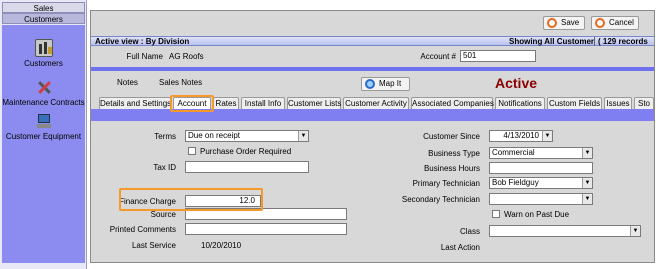  What do you see at coordinates (43, 7) in the screenshot?
I see `sidebar-section-sales: Sales` at bounding box center [43, 7].